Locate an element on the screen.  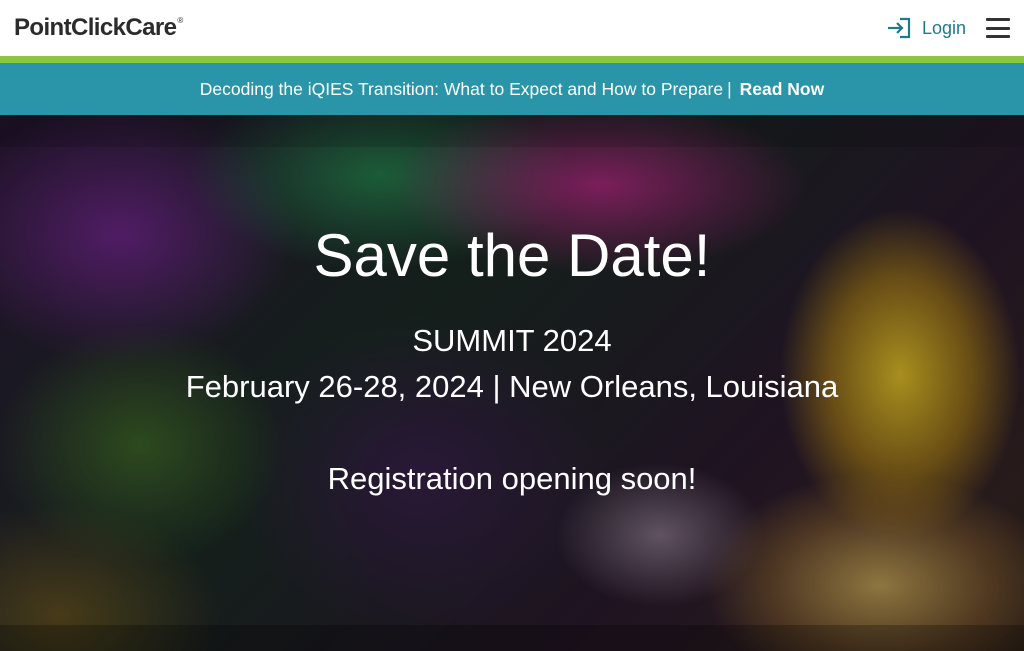
logo-text: PointClickCare is located at coordinates (95, 27).